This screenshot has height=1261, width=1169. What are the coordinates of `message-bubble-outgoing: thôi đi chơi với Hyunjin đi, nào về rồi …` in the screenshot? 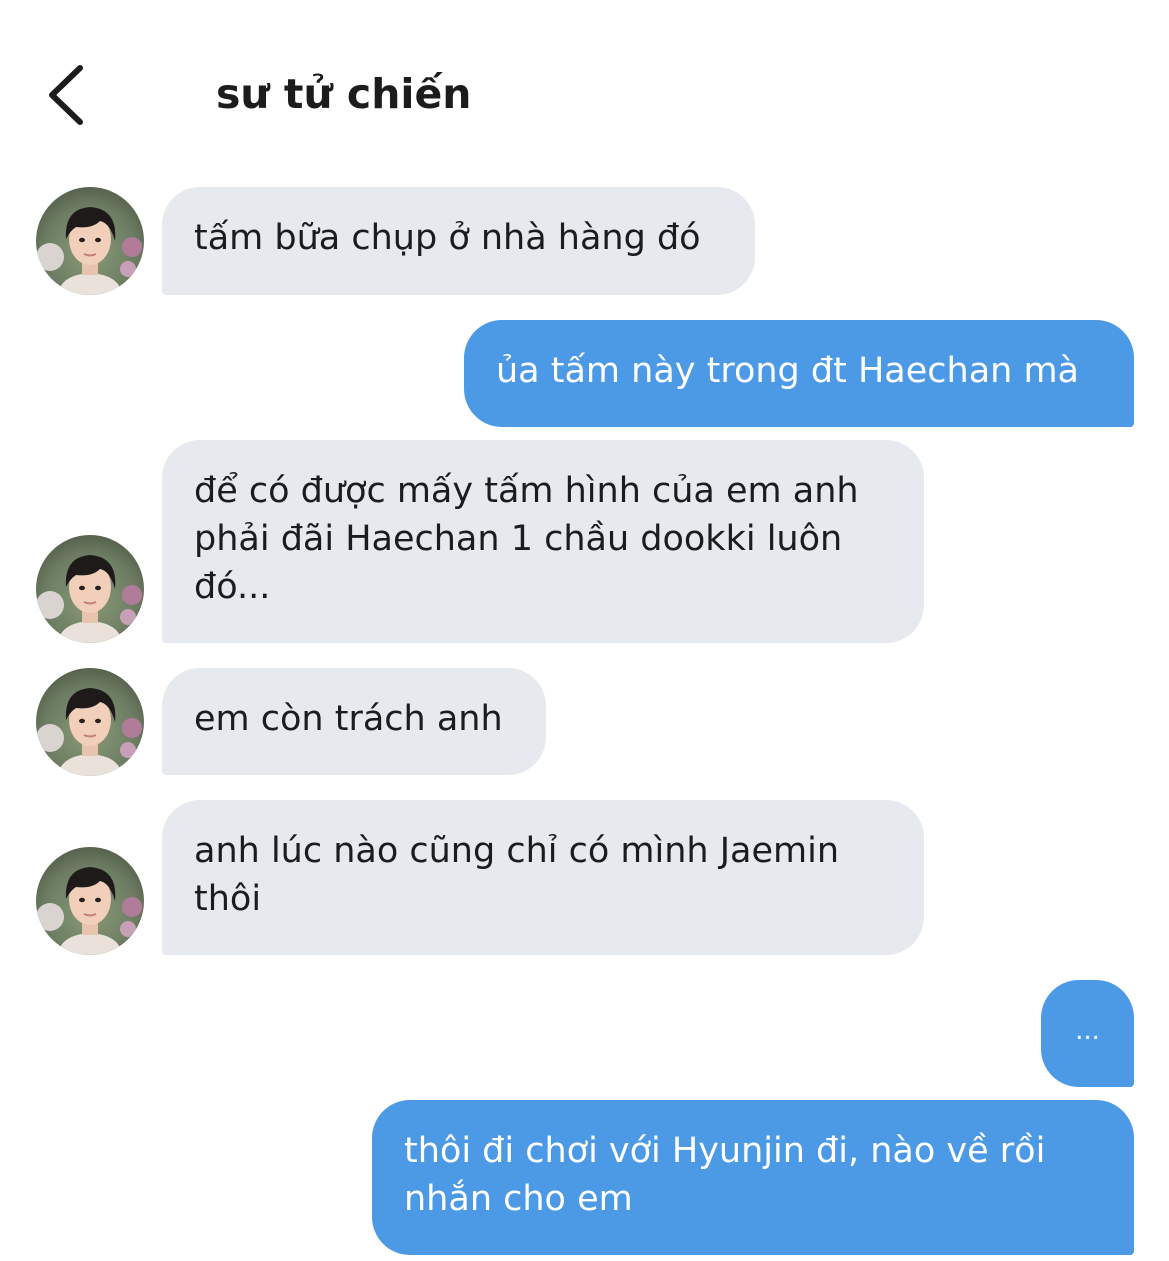 It's located at (753, 1177).